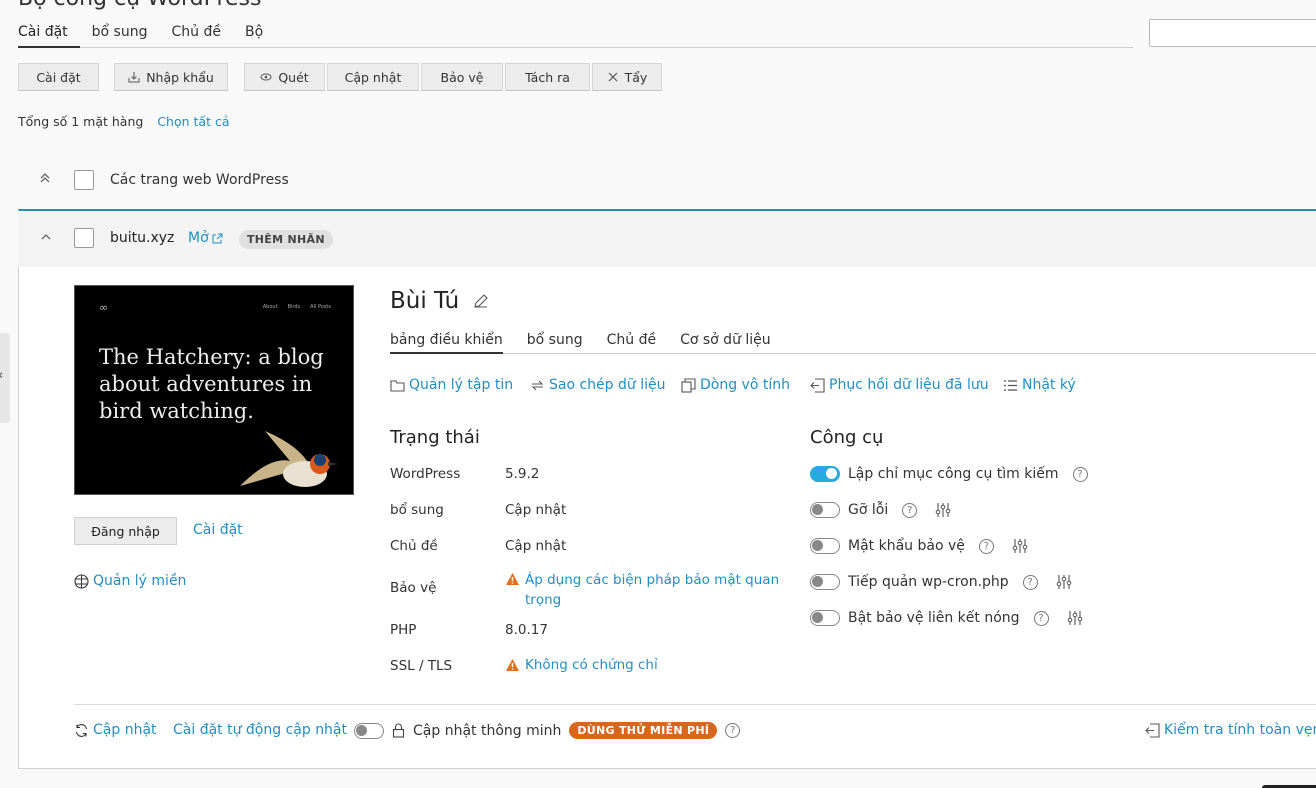 This screenshot has height=788, width=1316. I want to click on subtab-database: Cơ sở dữ liệu, so click(725, 342).